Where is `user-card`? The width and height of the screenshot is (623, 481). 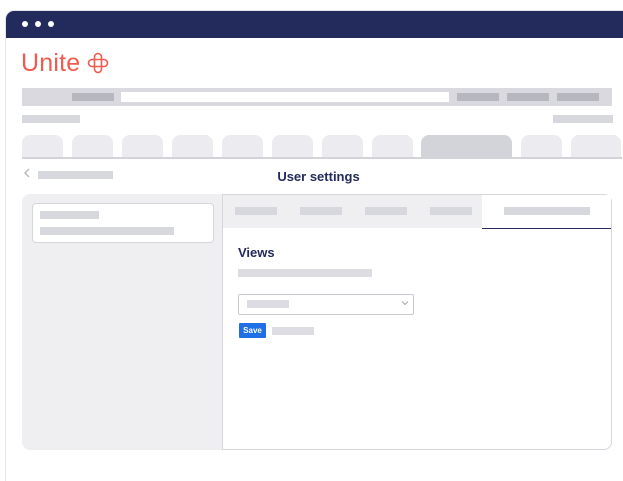 user-card is located at coordinates (123, 223).